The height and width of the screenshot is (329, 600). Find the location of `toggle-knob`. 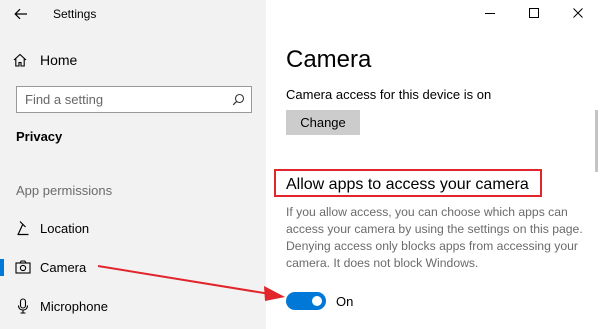

toggle-knob is located at coordinates (317, 301).